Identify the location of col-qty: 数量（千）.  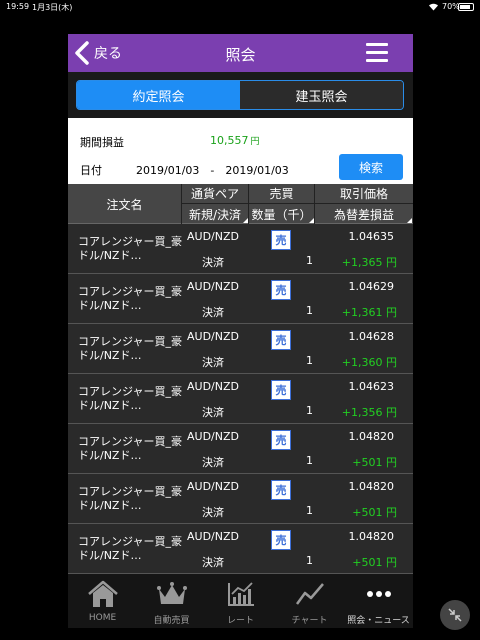
(282, 214).